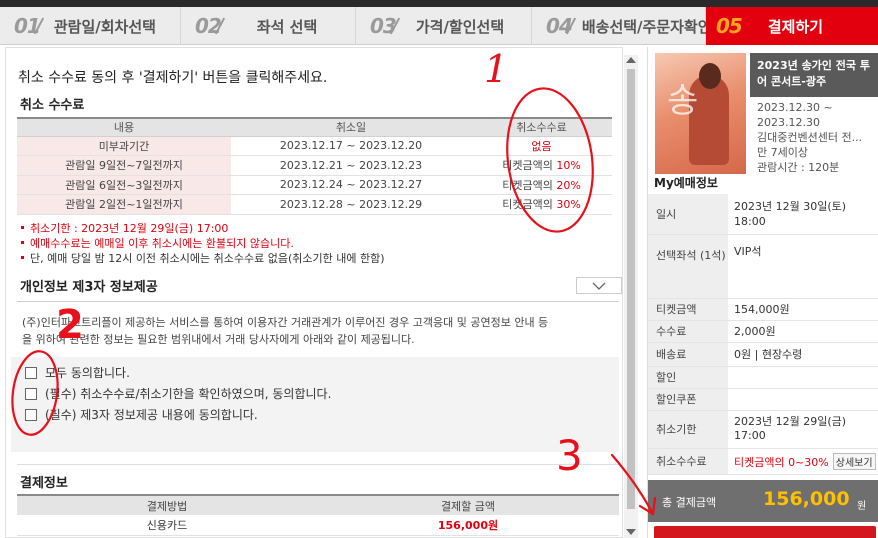 This screenshot has height=538, width=878. I want to click on delivery-label: 배송료, so click(688, 354).